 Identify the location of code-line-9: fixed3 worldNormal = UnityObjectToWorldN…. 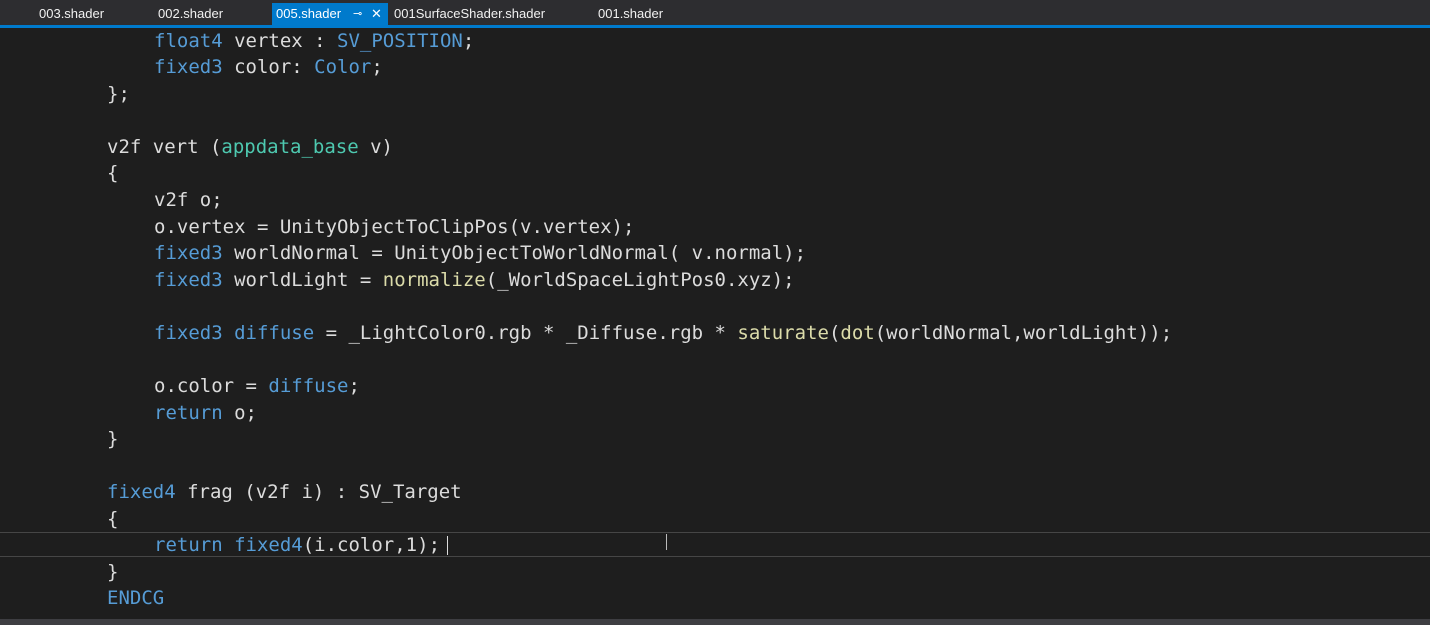
(480, 253).